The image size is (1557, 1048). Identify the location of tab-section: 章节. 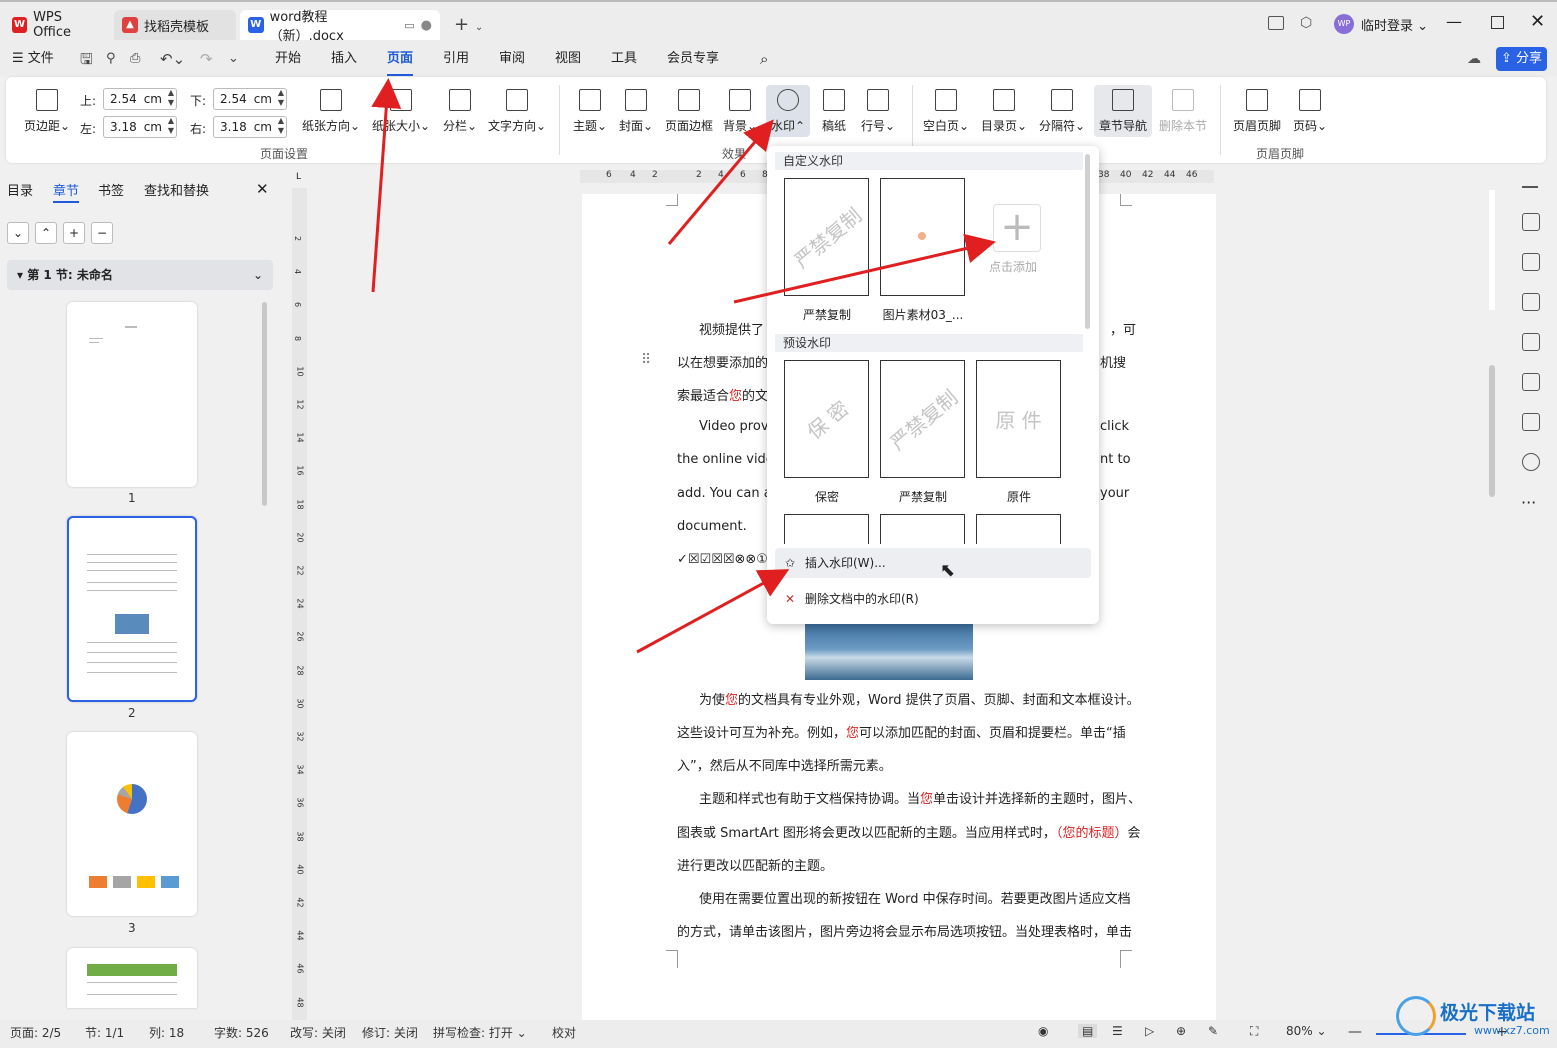
(66, 191).